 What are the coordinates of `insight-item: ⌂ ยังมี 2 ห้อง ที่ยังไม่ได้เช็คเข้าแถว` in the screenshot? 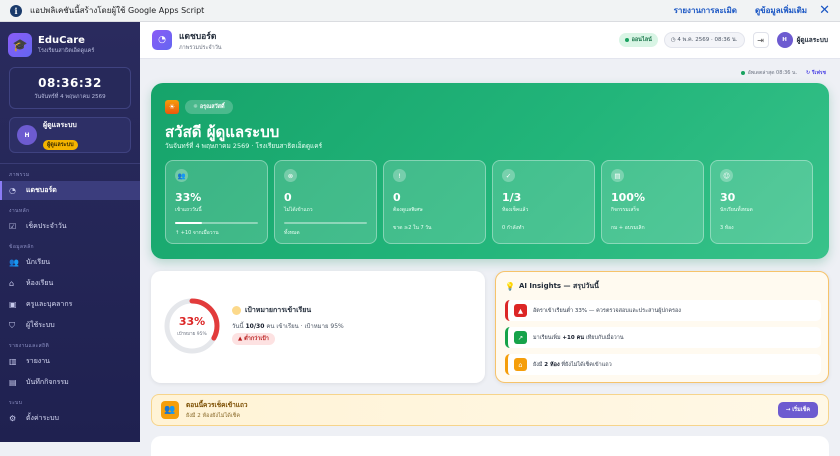 It's located at (663, 364).